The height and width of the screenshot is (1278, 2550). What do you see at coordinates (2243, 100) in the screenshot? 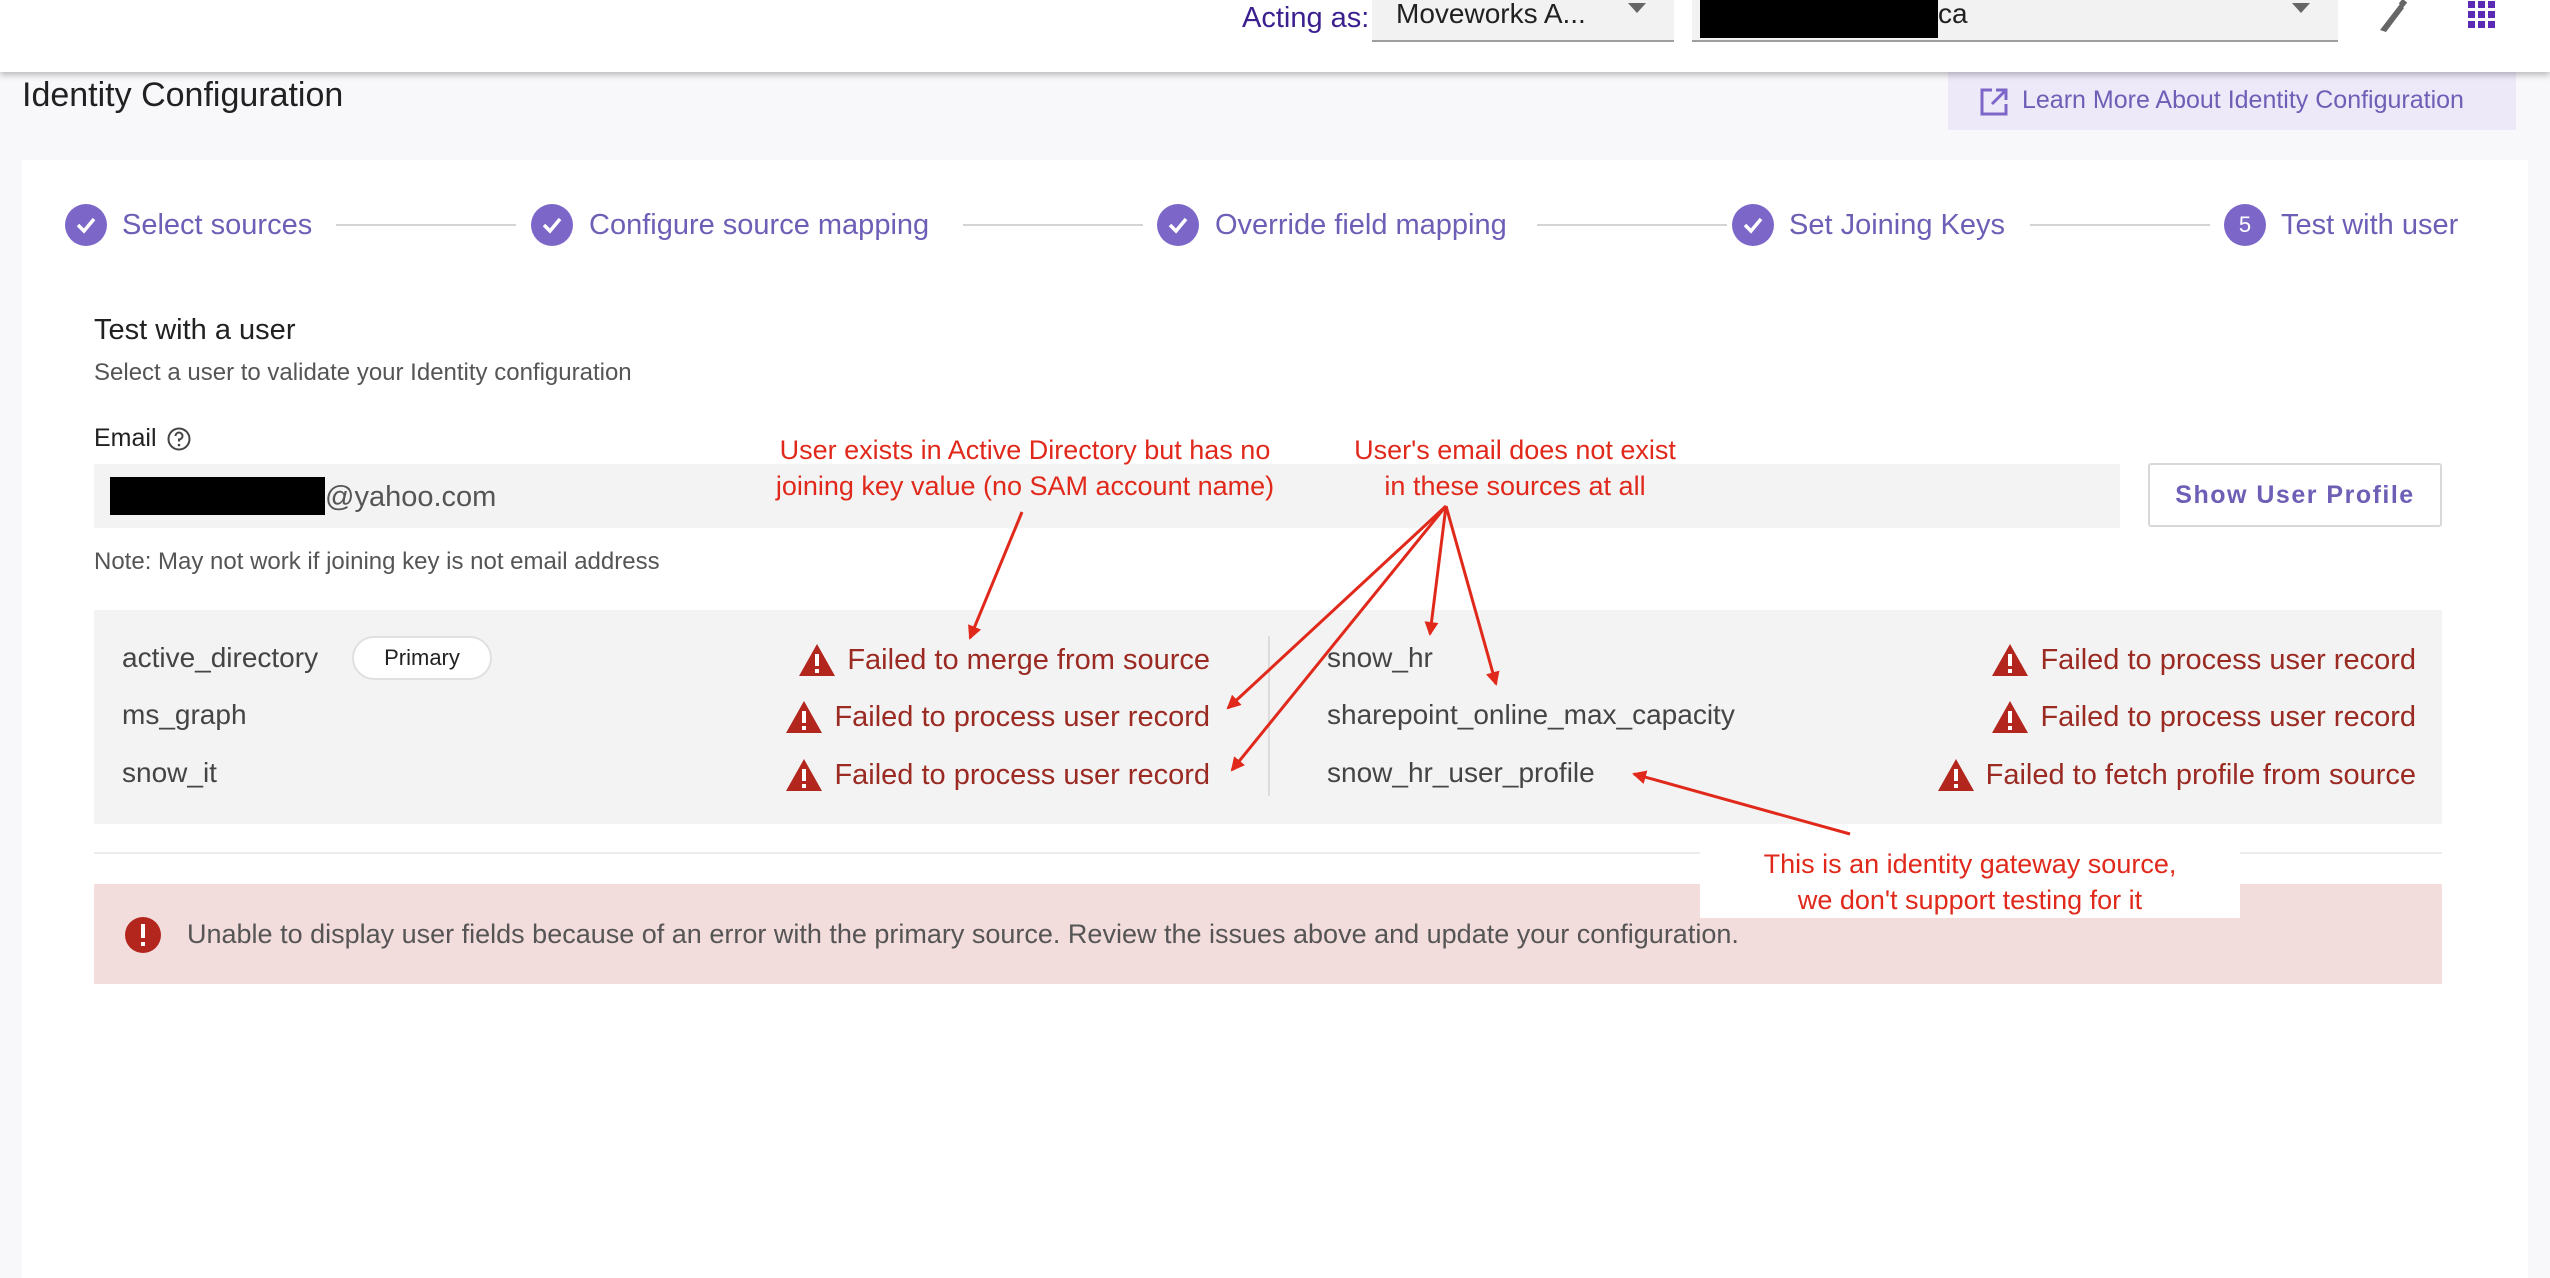
I see `learn-more-text: Learn More About Identity Configuration` at bounding box center [2243, 100].